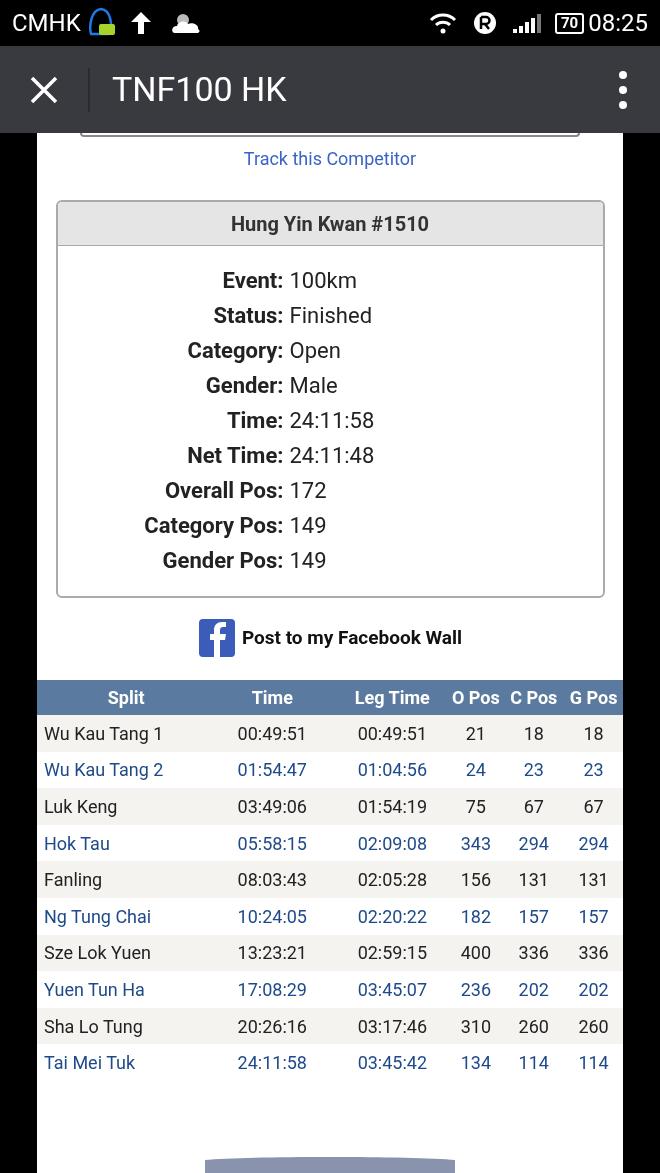  Describe the element at coordinates (330, 638) in the screenshot. I see `facebook-post-button: Post to my Facebook Wall` at that location.